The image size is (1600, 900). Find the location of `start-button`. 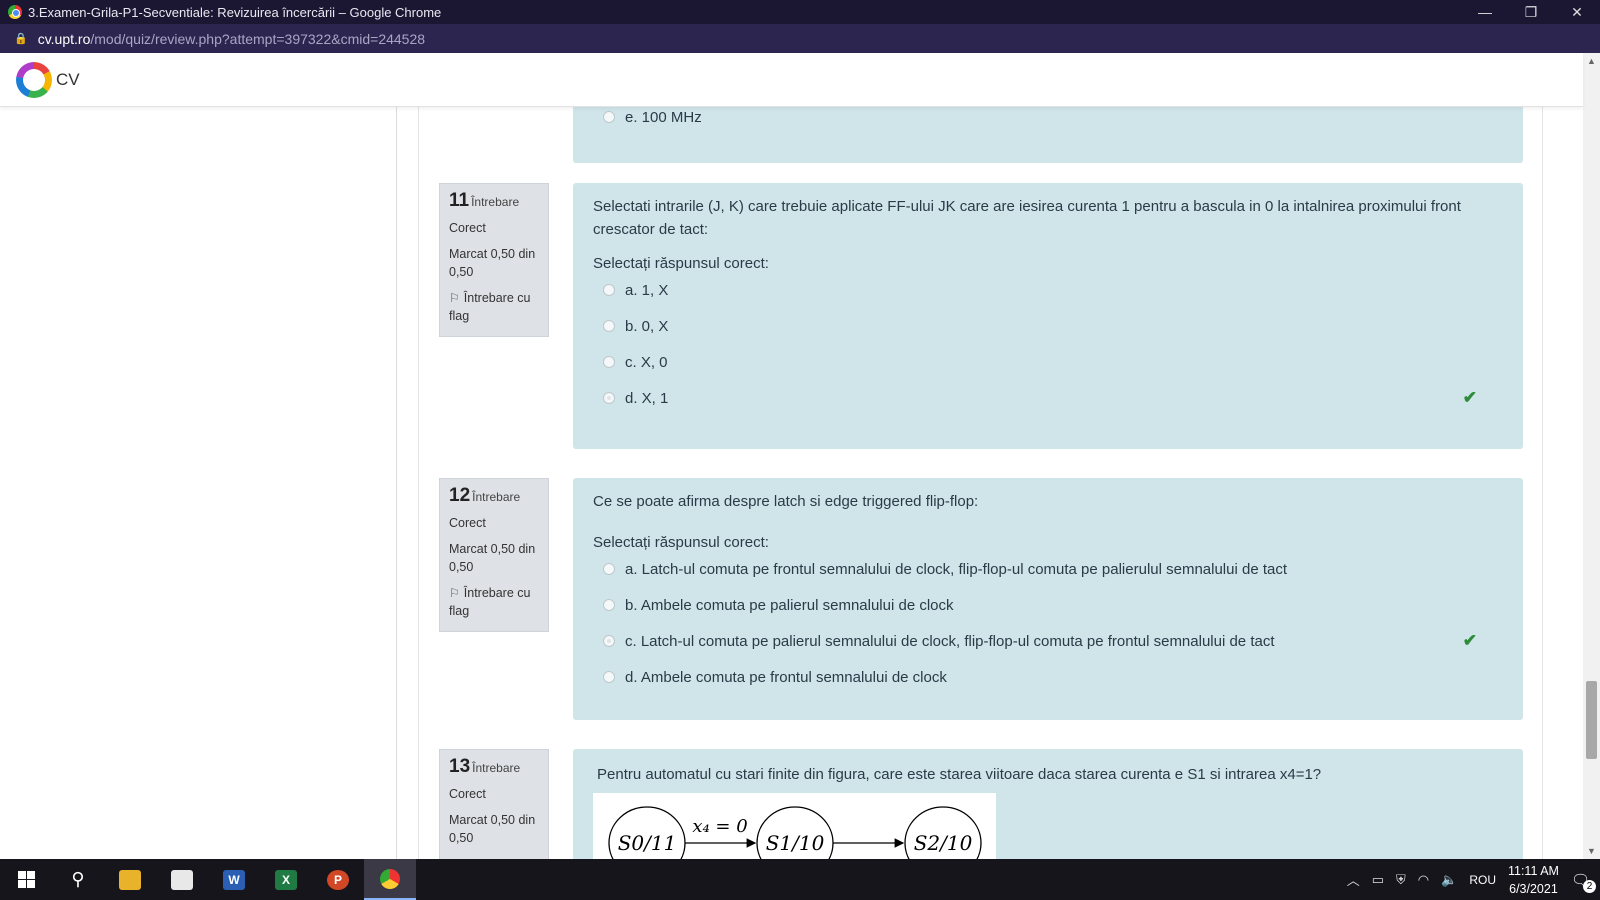

start-button is located at coordinates (26, 879).